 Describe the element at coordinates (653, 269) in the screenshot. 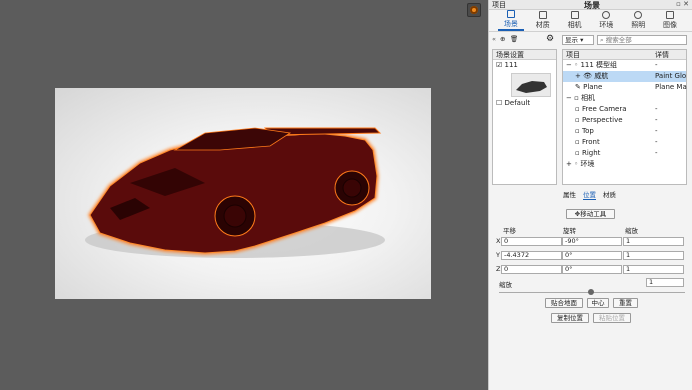

I see `scale-z-field: 1` at that location.